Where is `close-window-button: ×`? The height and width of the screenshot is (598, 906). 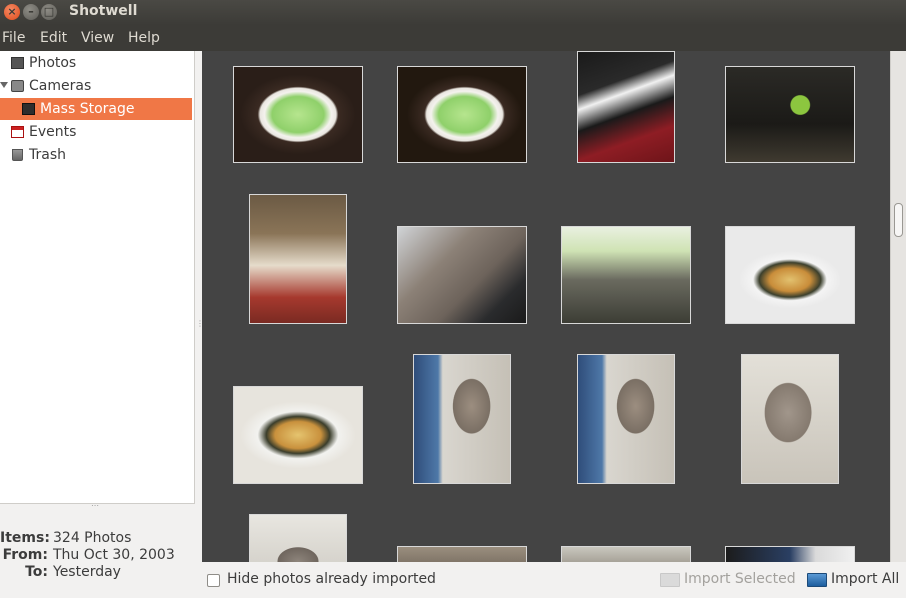 close-window-button: × is located at coordinates (12, 12).